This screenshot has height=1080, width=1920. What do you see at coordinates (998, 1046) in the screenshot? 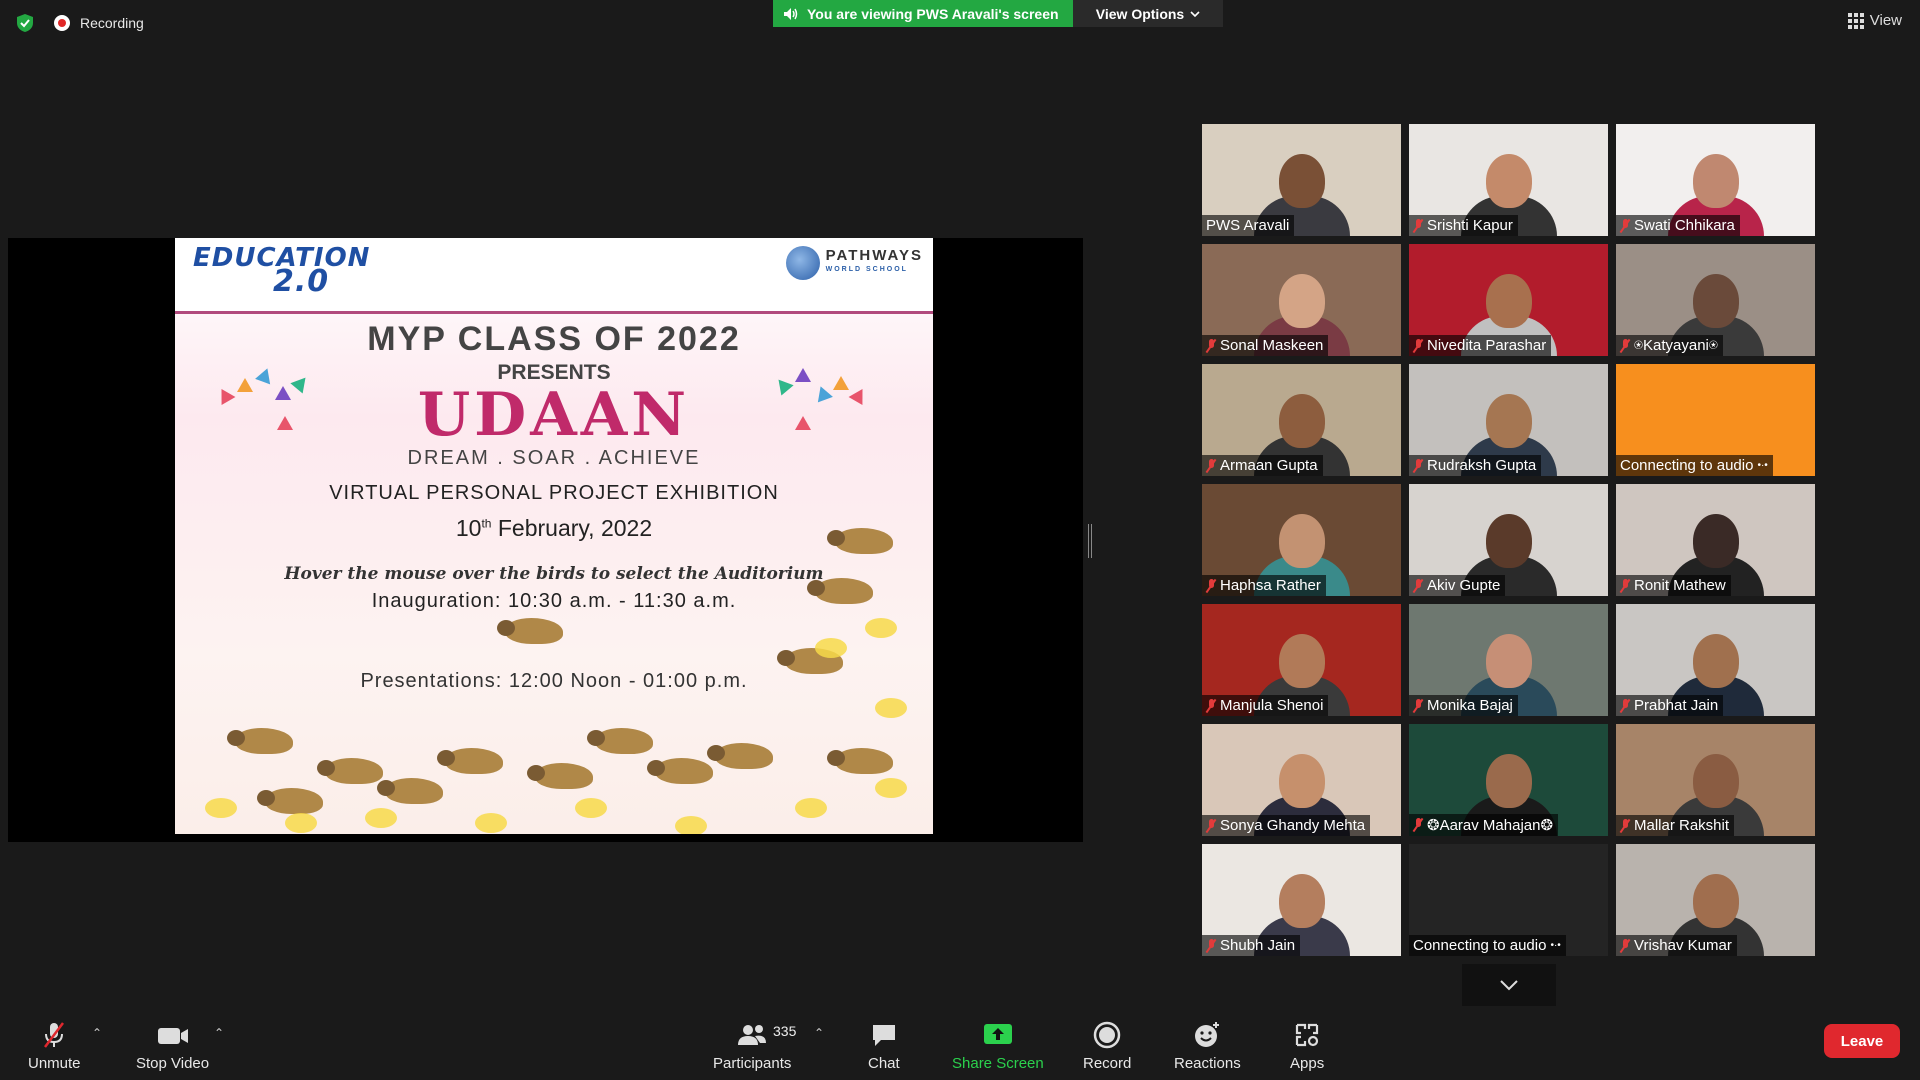
I see `share-screen-button: Share Screen` at bounding box center [998, 1046].